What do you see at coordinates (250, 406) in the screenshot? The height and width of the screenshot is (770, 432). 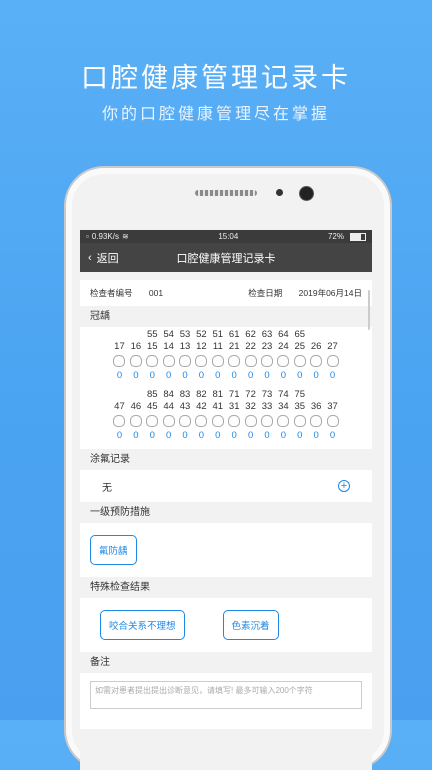 I see `tooth-number-8: 32` at bounding box center [250, 406].